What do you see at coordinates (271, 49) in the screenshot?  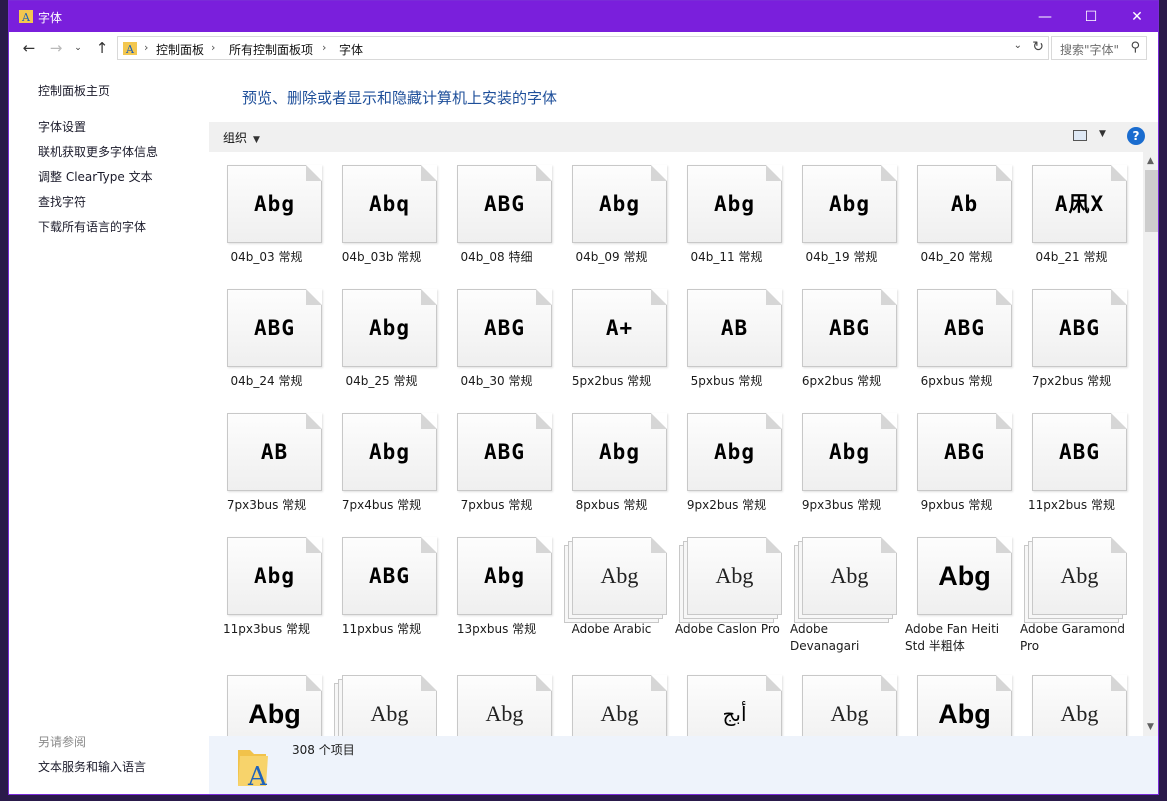 I see `breadcrumb-all-items: 所有控制面板项` at bounding box center [271, 49].